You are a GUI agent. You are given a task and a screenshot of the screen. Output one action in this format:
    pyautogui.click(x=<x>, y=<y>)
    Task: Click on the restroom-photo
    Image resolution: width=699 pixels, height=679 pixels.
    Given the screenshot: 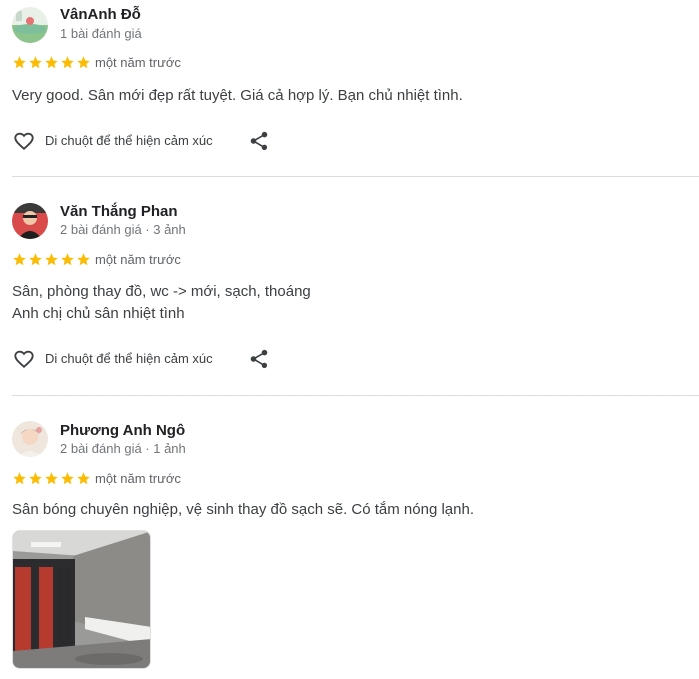 What is the action you would take?
    pyautogui.click(x=81, y=599)
    